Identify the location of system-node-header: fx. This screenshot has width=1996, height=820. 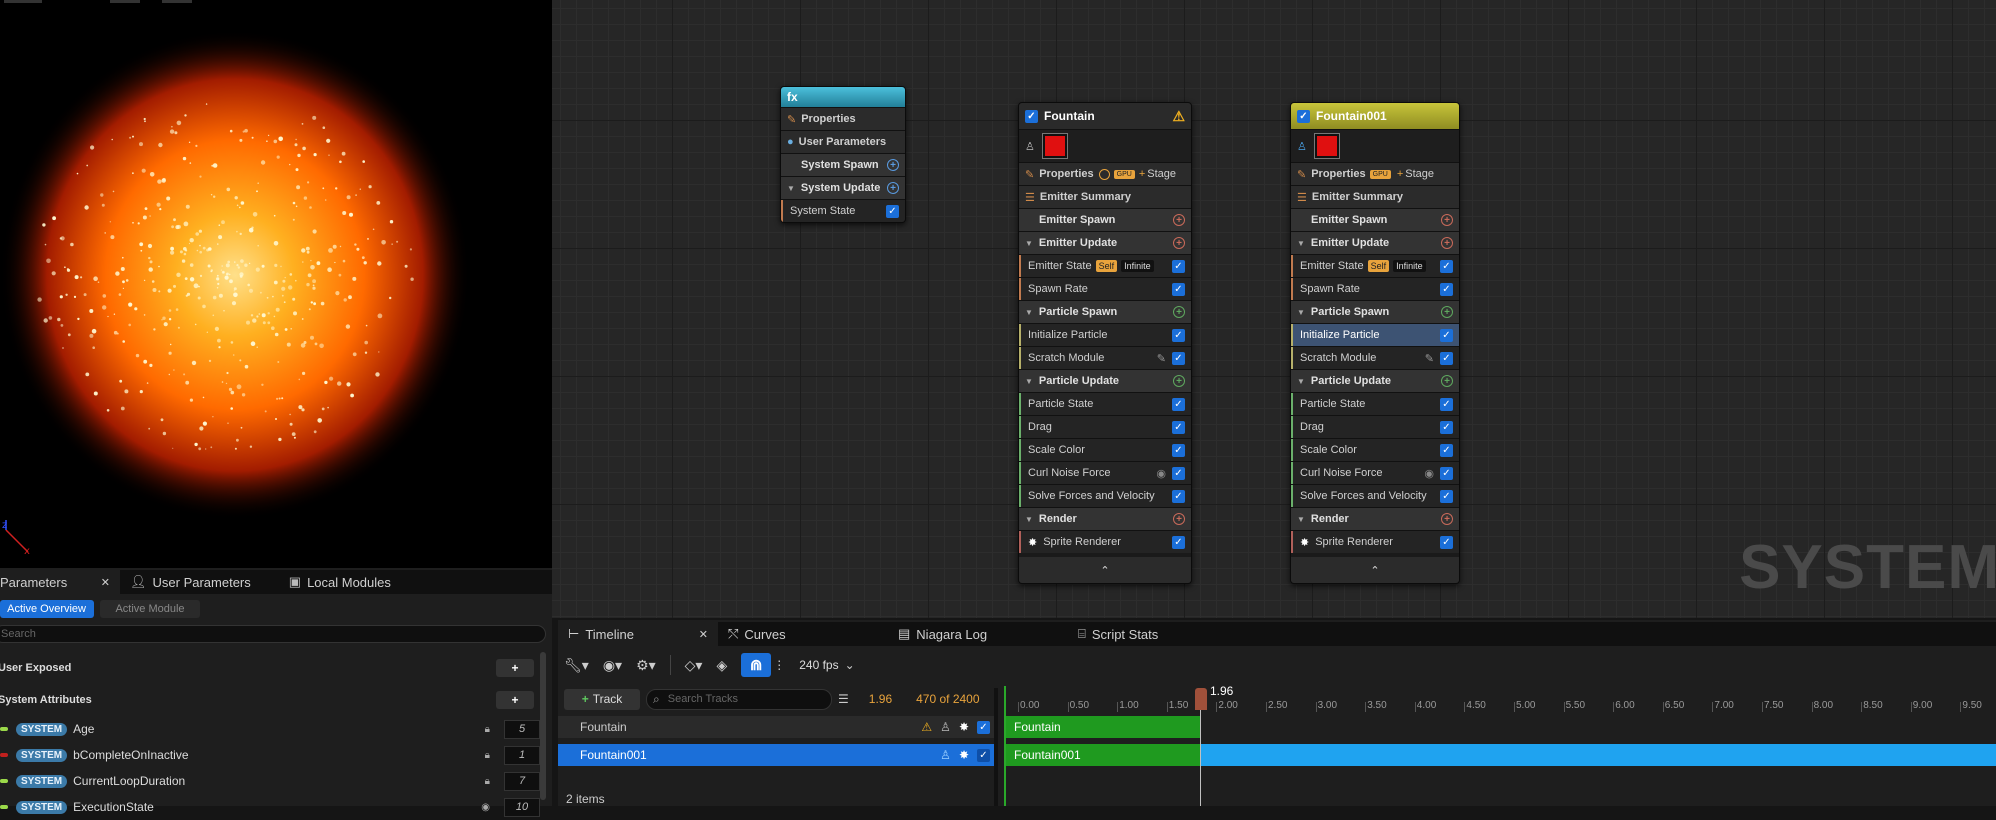
(843, 97).